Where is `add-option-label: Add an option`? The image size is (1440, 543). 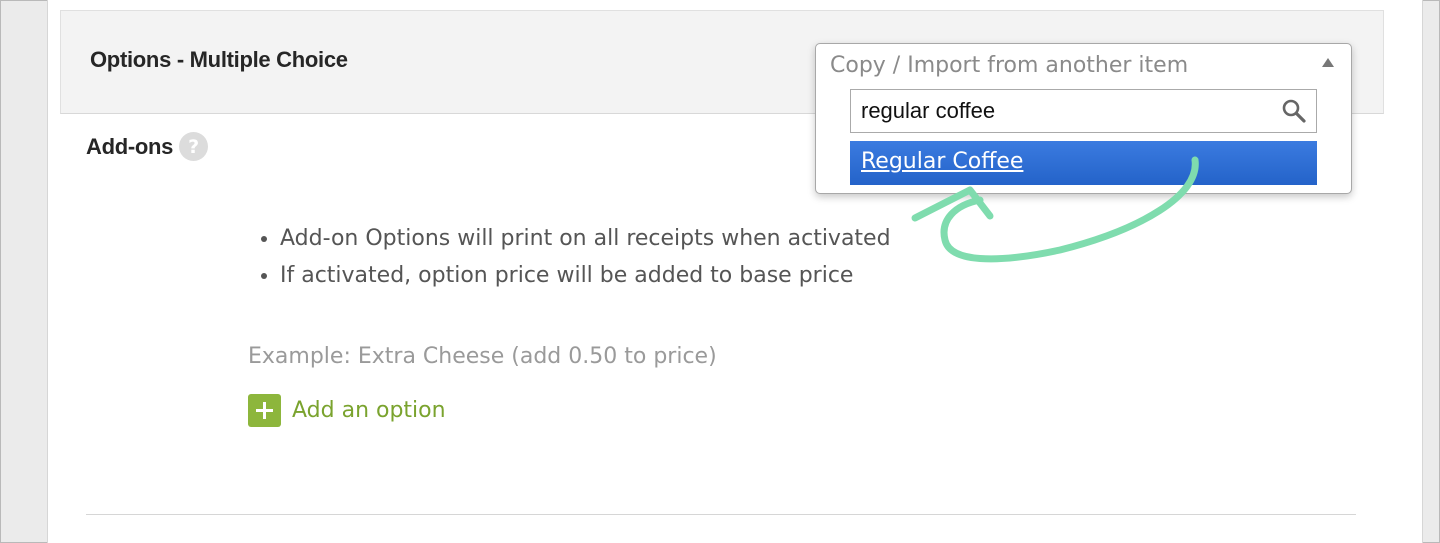 add-option-label: Add an option is located at coordinates (369, 410).